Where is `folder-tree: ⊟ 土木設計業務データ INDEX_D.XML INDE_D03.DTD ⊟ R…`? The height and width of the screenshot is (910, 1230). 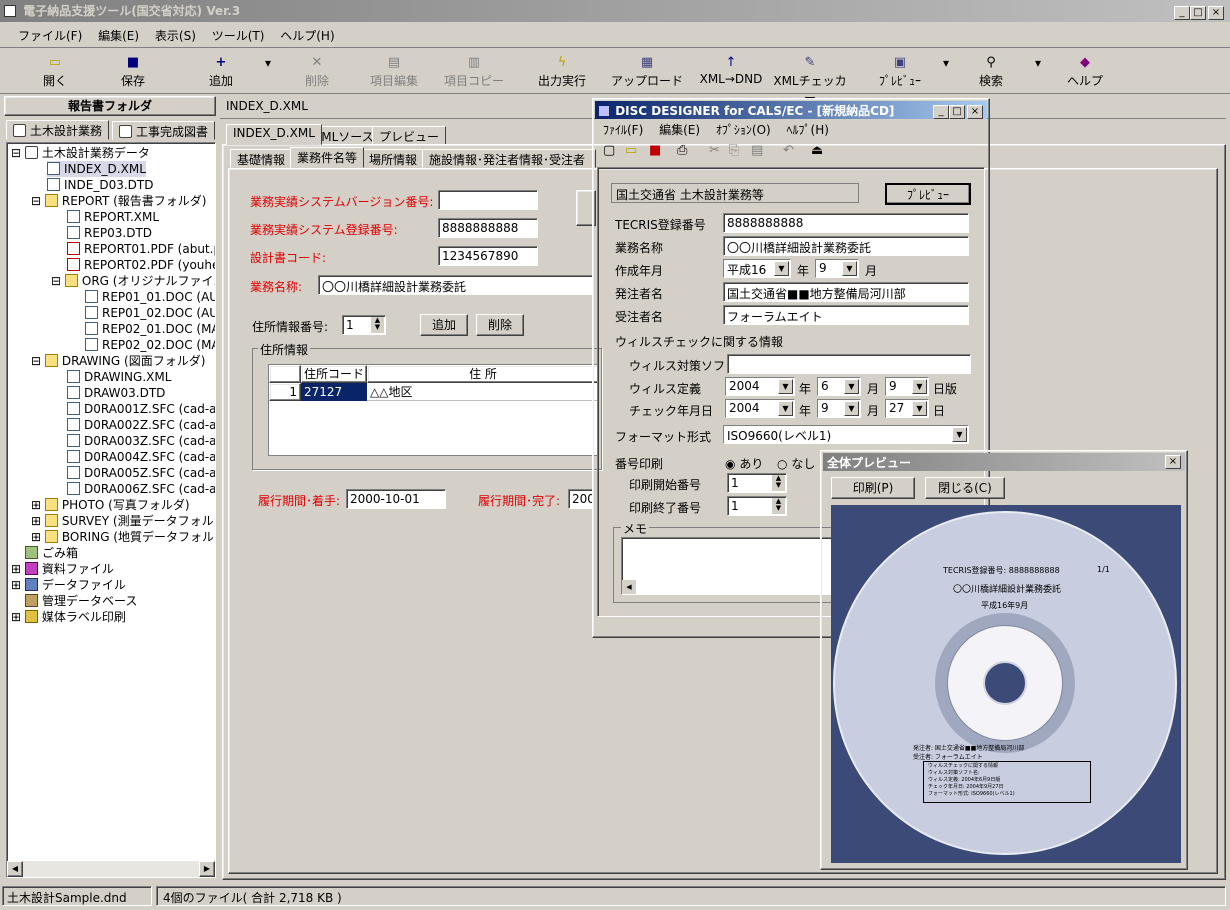
folder-tree: ⊟ 土木設計業務データ INDEX_D.XML INDE_D03.DTD ⊟ R… is located at coordinates (111, 510).